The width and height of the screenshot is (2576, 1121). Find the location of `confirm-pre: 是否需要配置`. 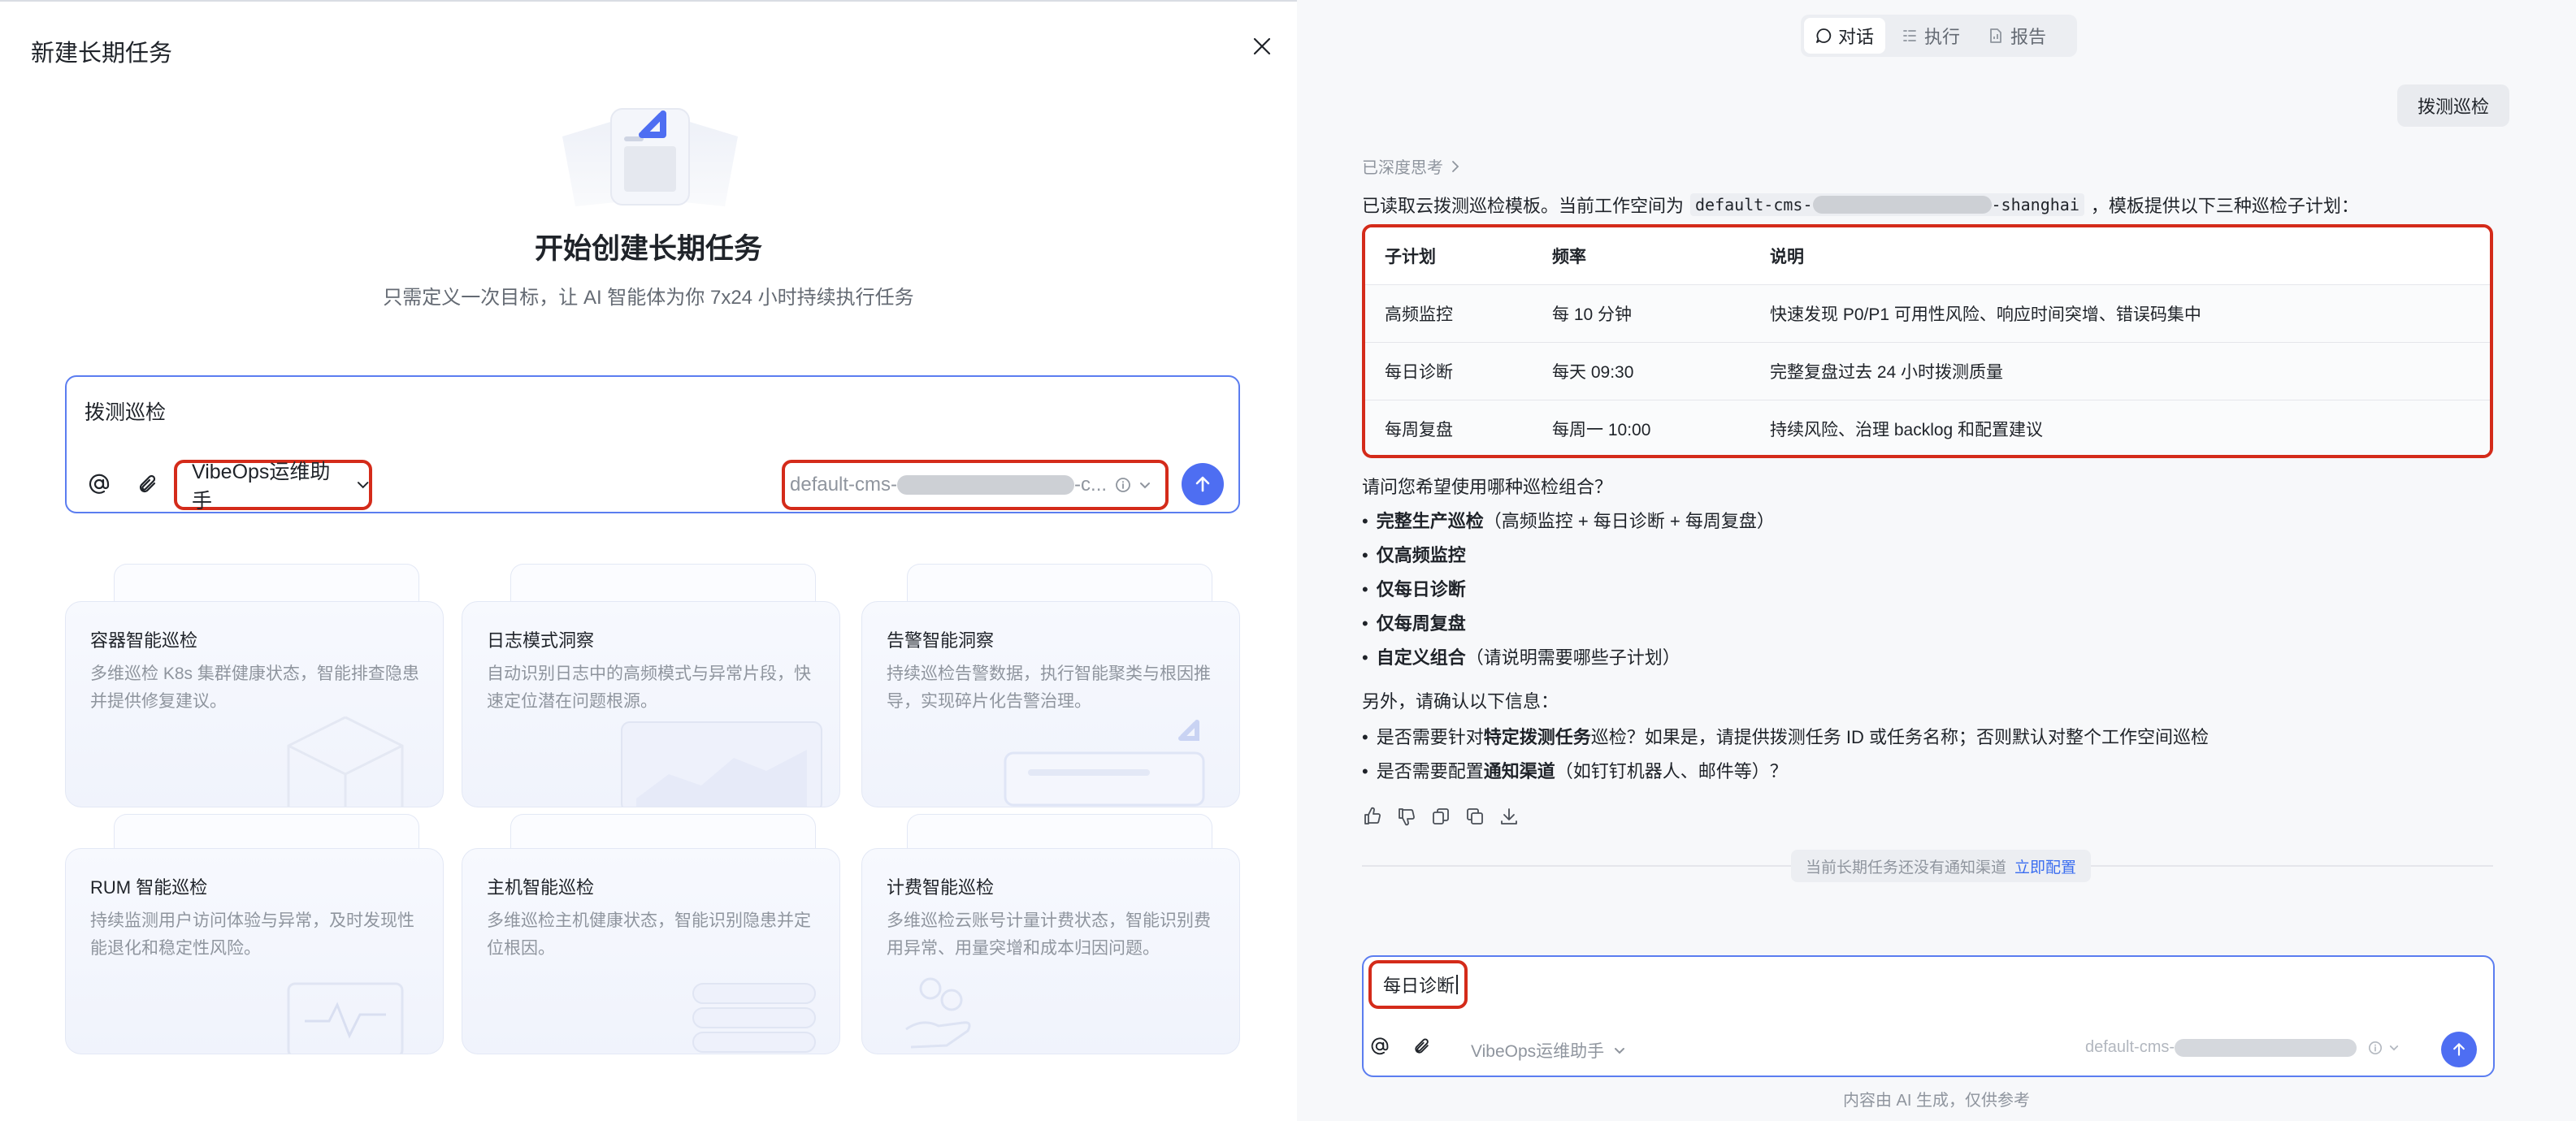

confirm-pre: 是否需要配置 is located at coordinates (1430, 771).